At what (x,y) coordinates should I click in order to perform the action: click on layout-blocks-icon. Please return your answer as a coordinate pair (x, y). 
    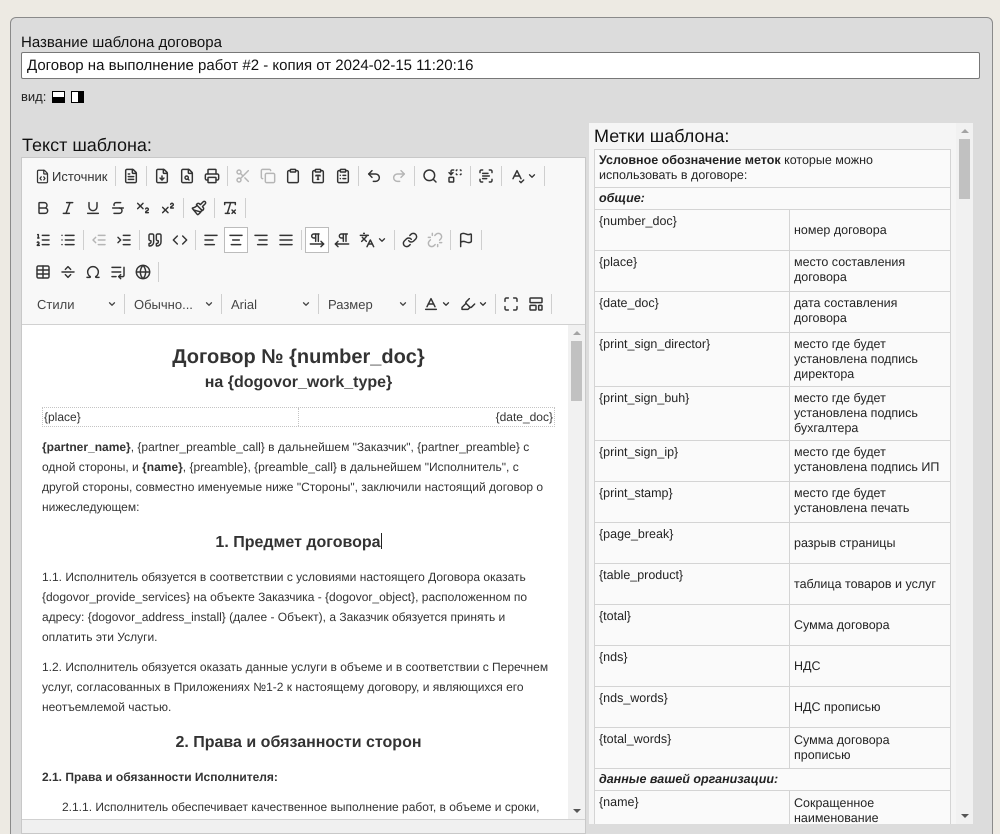
    Looking at the image, I should click on (536, 304).